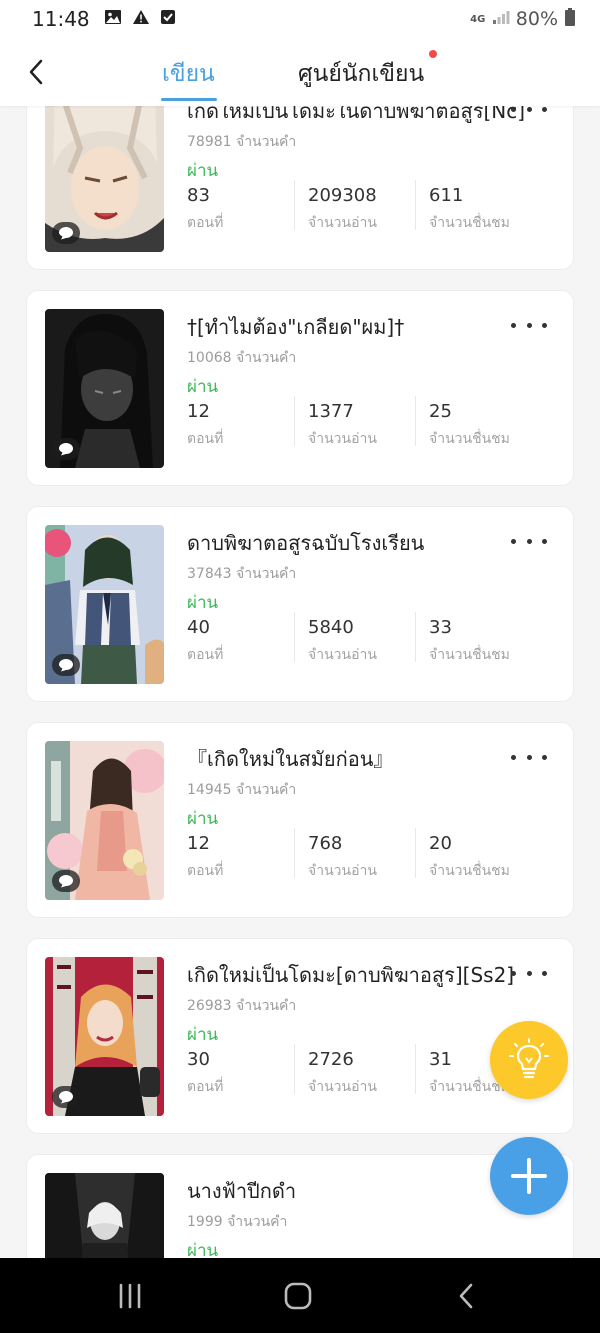  What do you see at coordinates (469, 425) in the screenshot?
I see `likes-stat: 25 จำนวนชื่นชม` at bounding box center [469, 425].